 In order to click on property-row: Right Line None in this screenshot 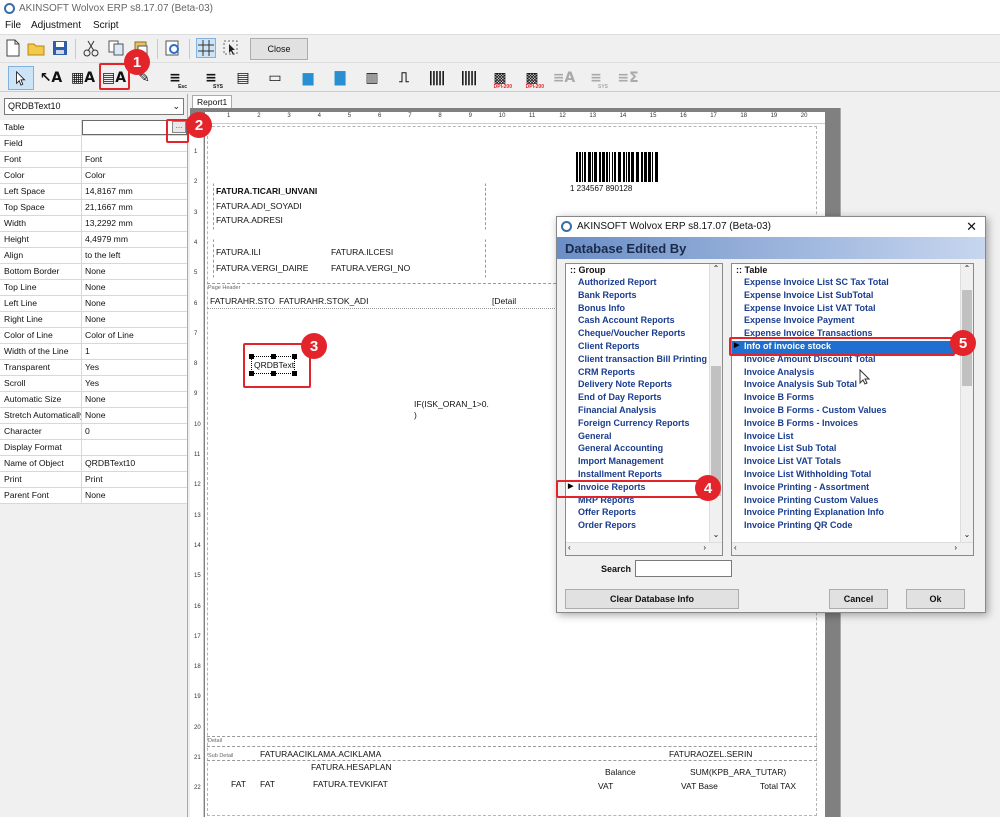, I will do `click(93, 320)`.